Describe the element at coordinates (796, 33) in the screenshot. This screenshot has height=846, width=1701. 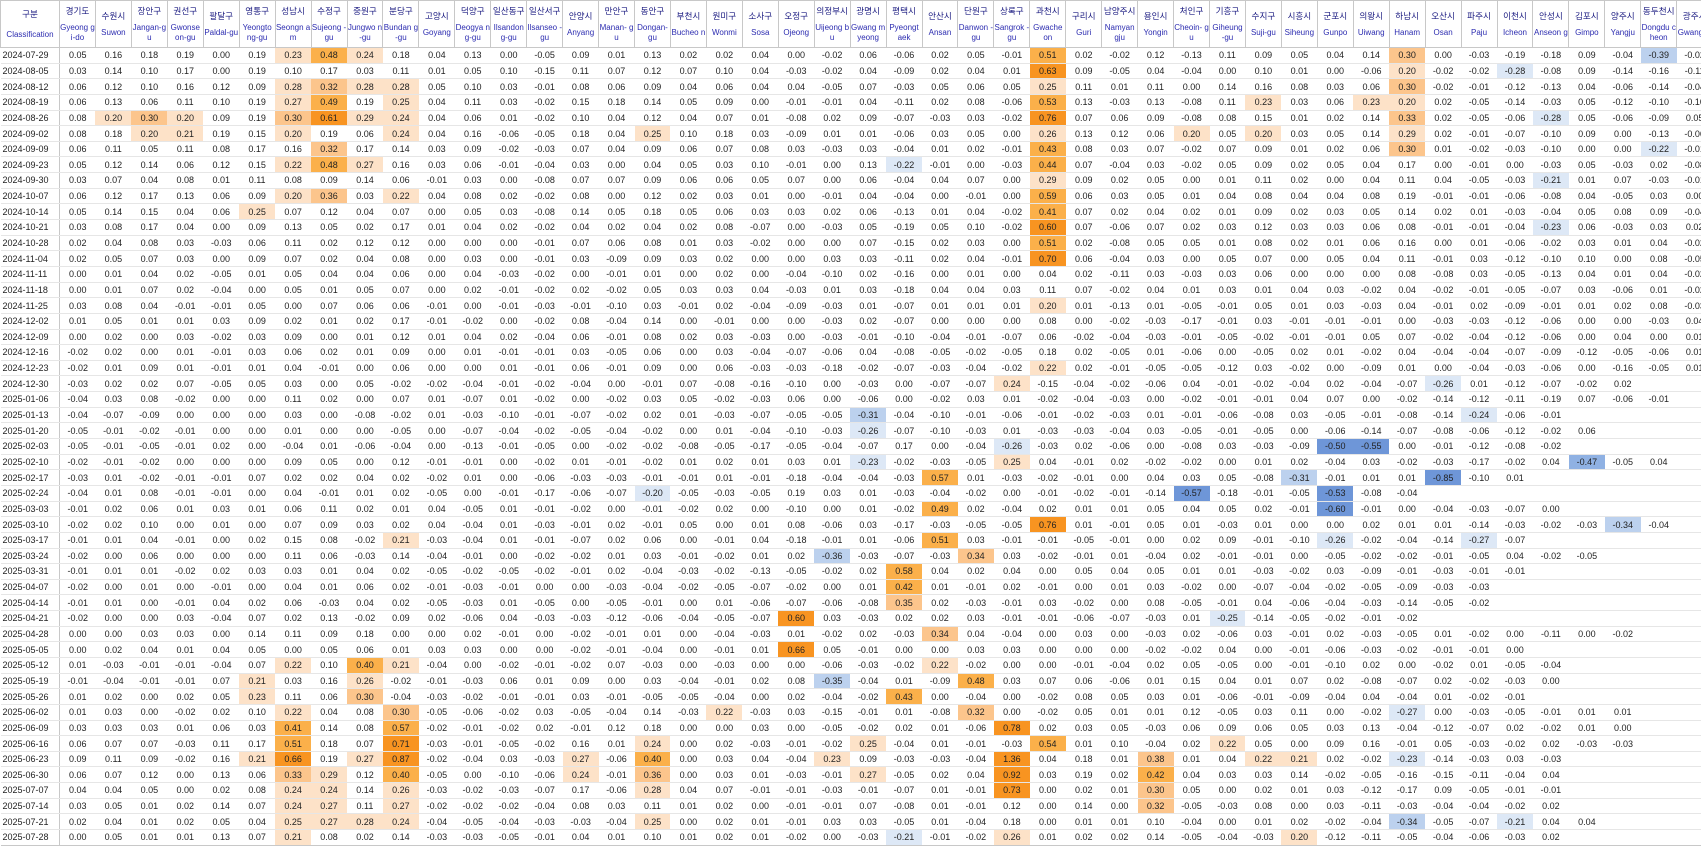
I see `column-header-en: Ojeong` at that location.